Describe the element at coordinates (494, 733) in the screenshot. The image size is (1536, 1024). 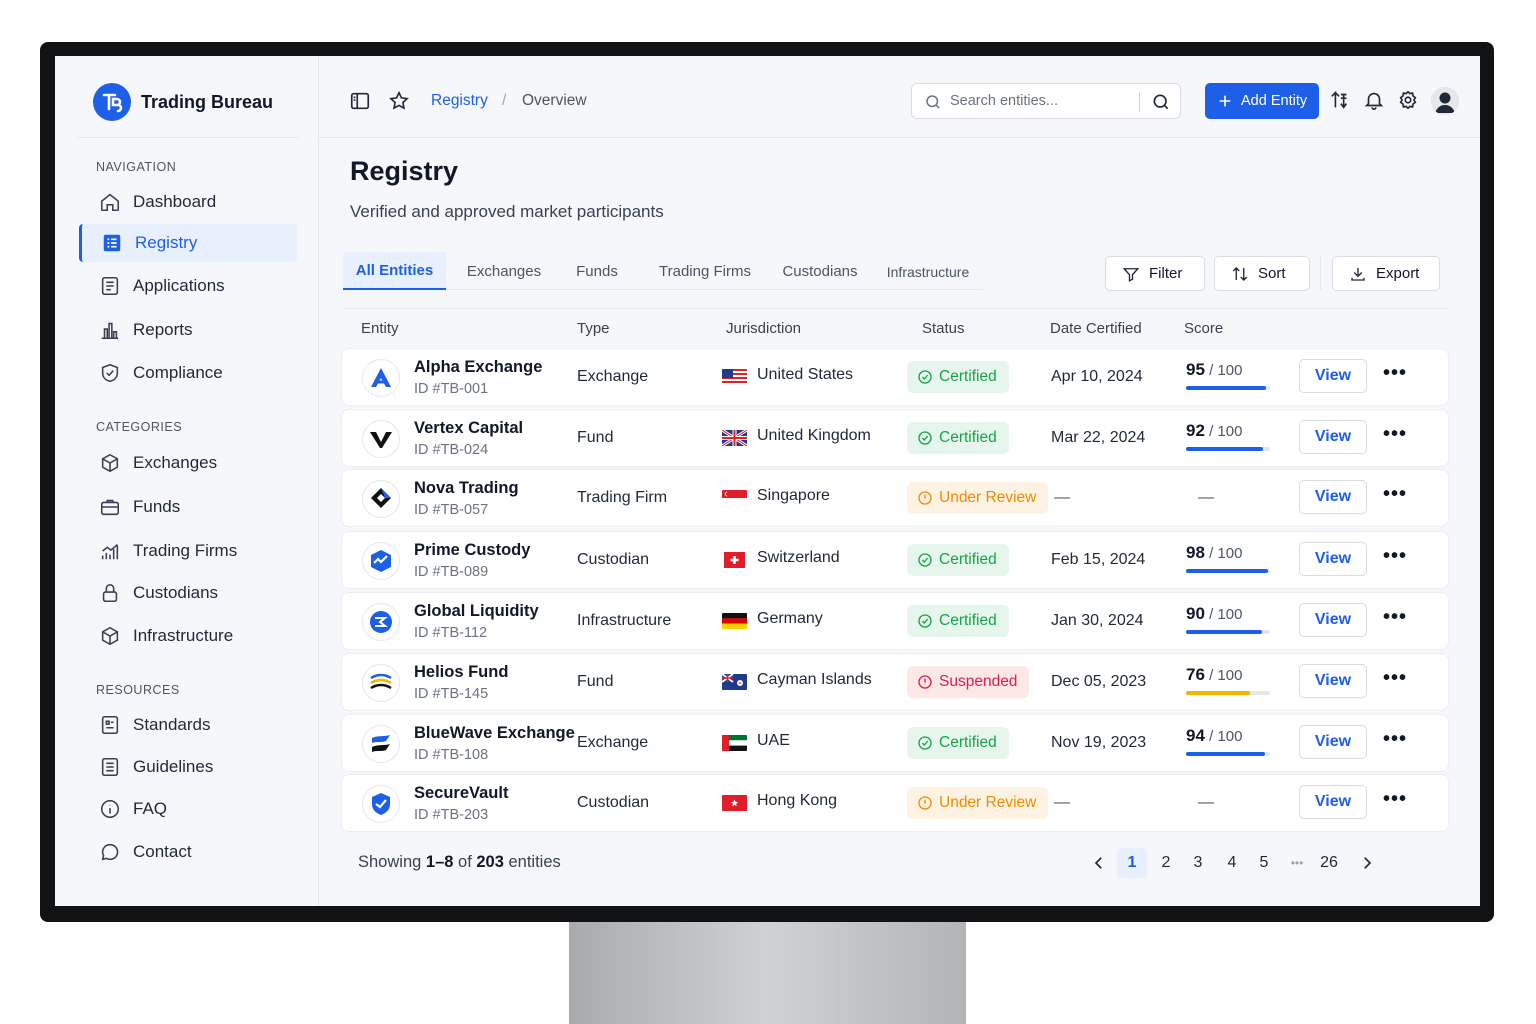
I see `entity-name: BlueWave Exchange` at that location.